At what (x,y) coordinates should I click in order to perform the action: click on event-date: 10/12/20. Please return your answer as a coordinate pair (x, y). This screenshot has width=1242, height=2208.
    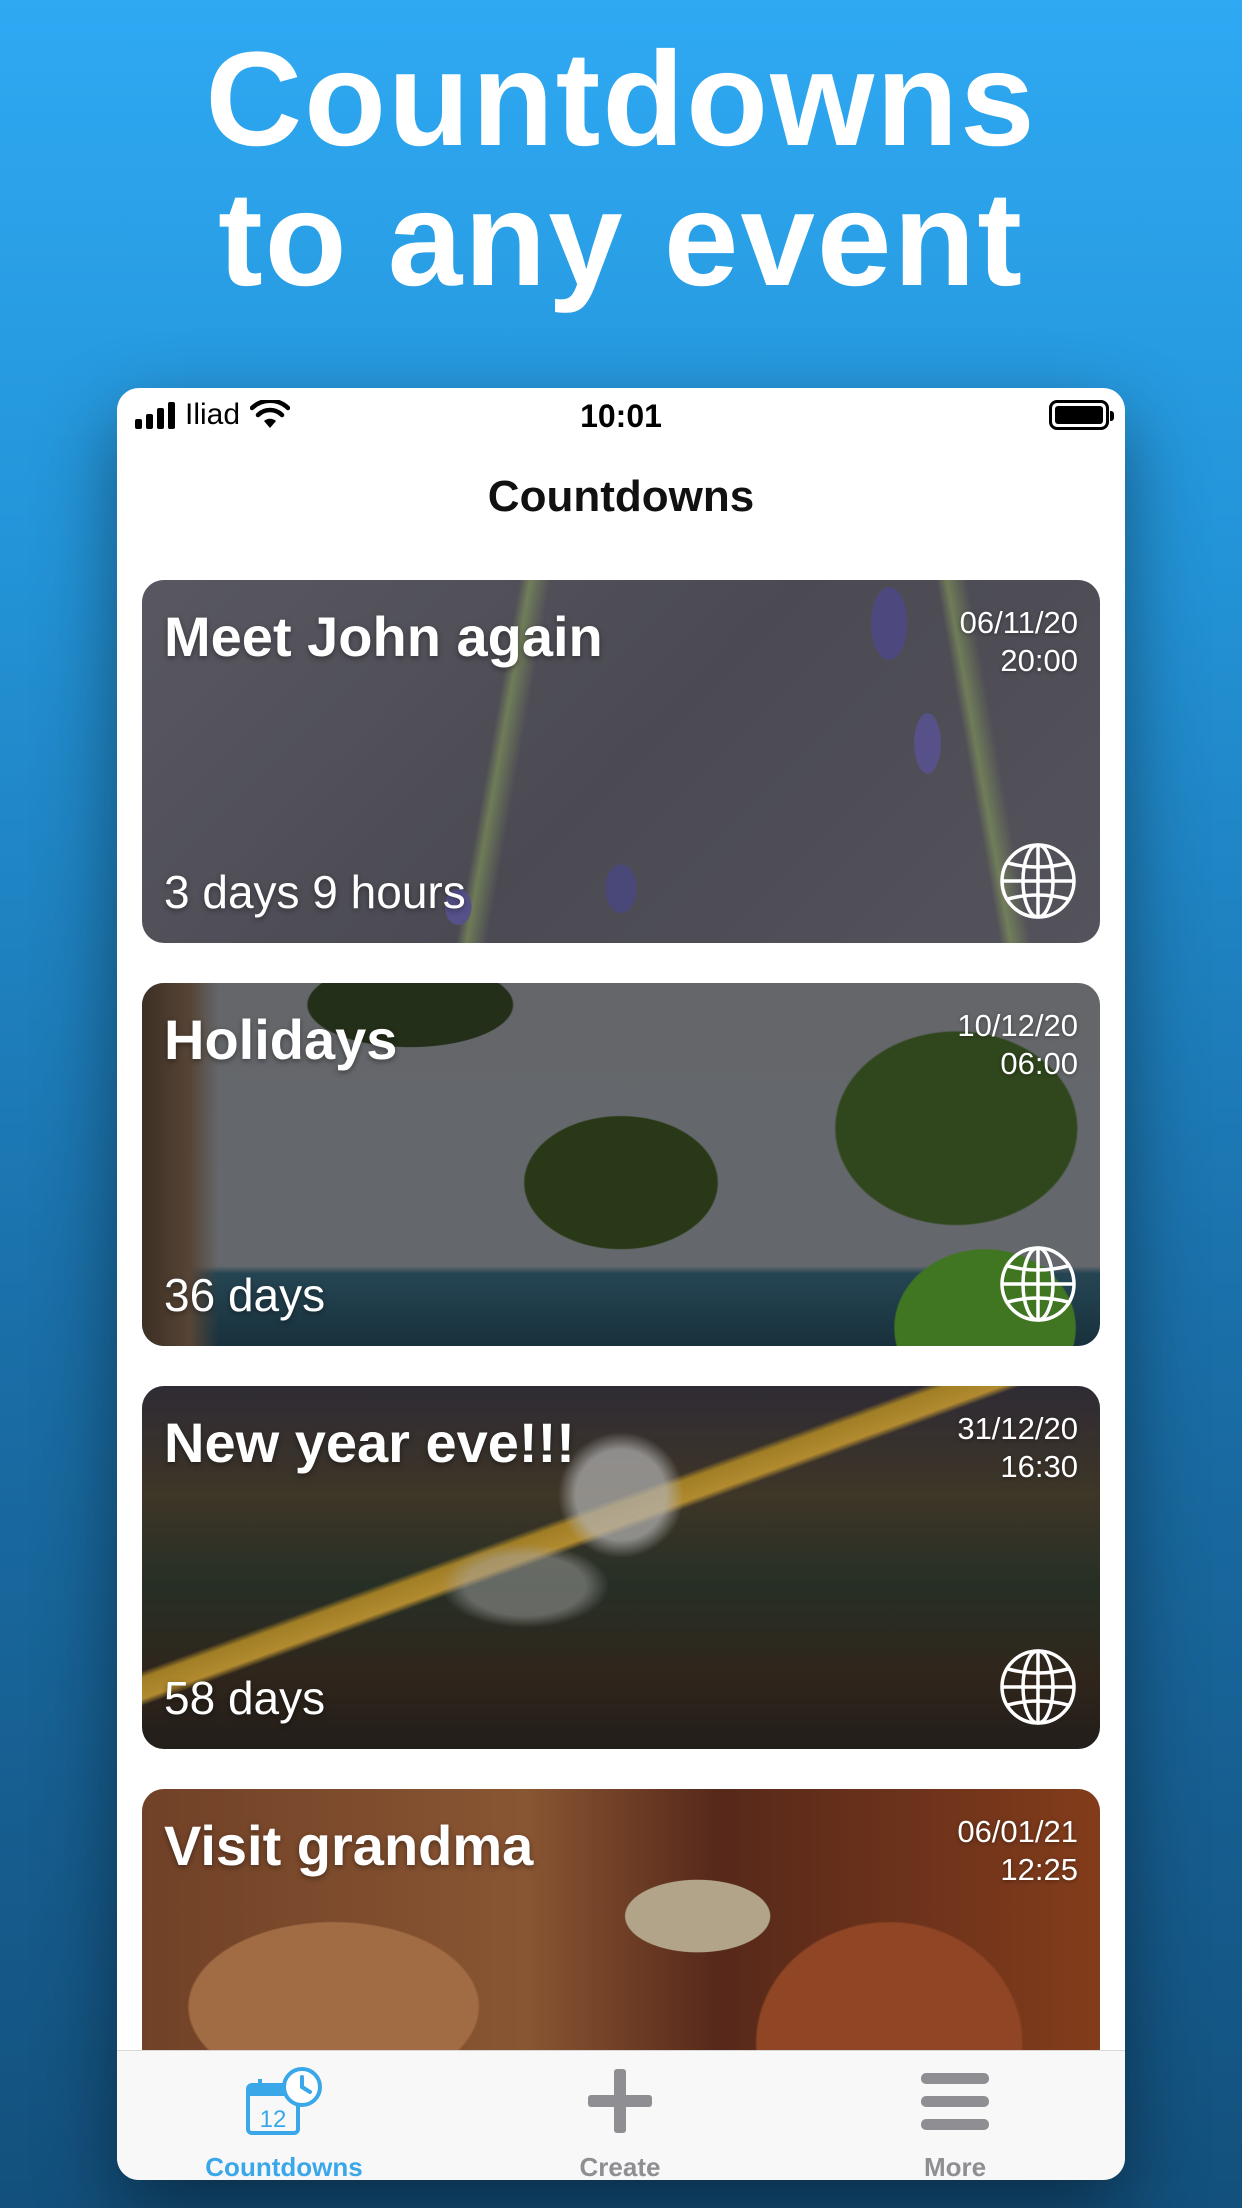
    Looking at the image, I should click on (1017, 1025).